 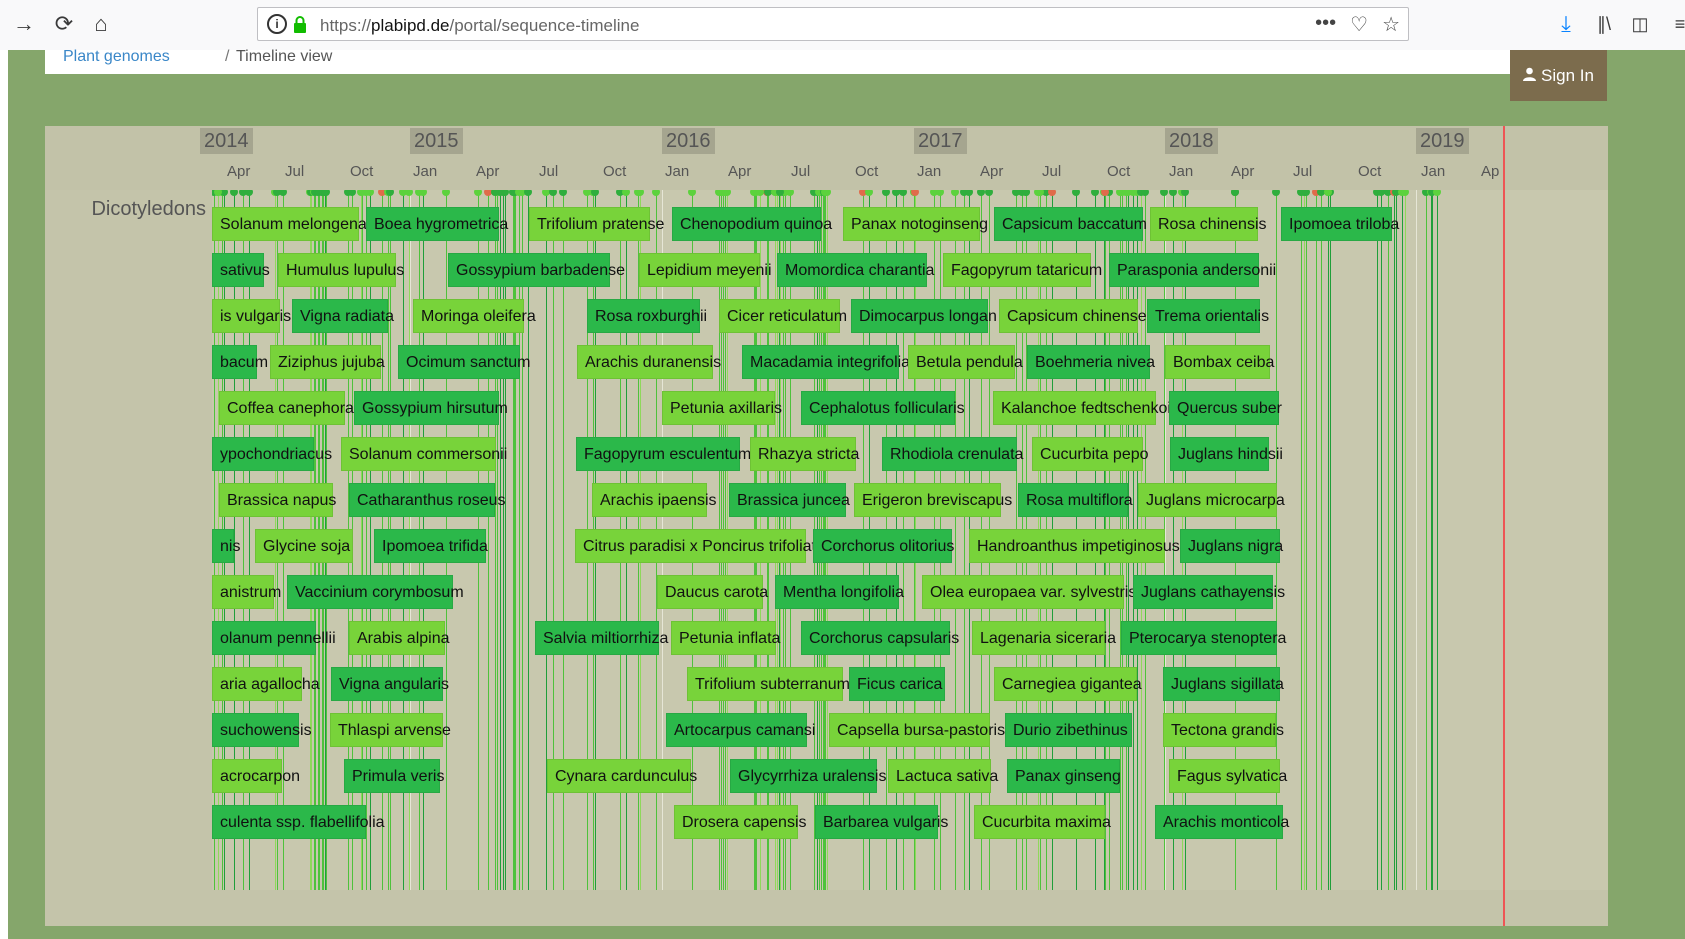 What do you see at coordinates (1192, 270) in the screenshot?
I see `genome-event: Parasponia andersonii` at bounding box center [1192, 270].